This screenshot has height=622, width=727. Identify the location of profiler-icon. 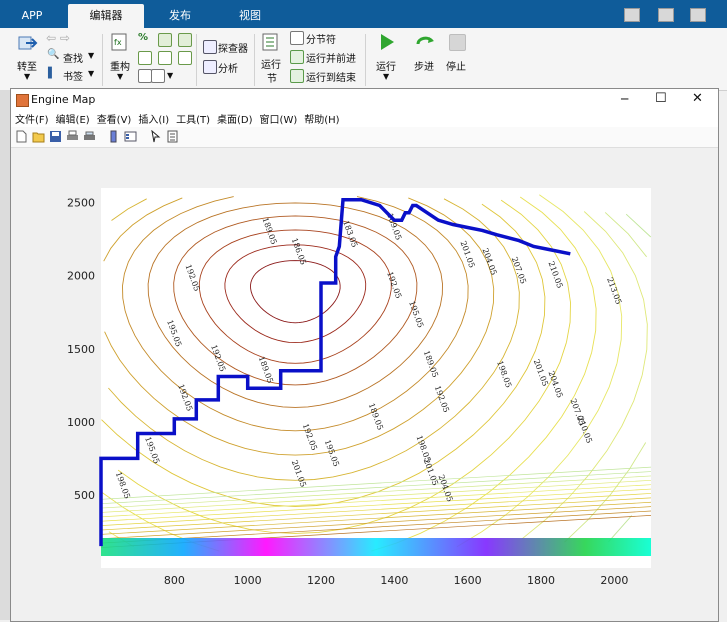
(210, 47).